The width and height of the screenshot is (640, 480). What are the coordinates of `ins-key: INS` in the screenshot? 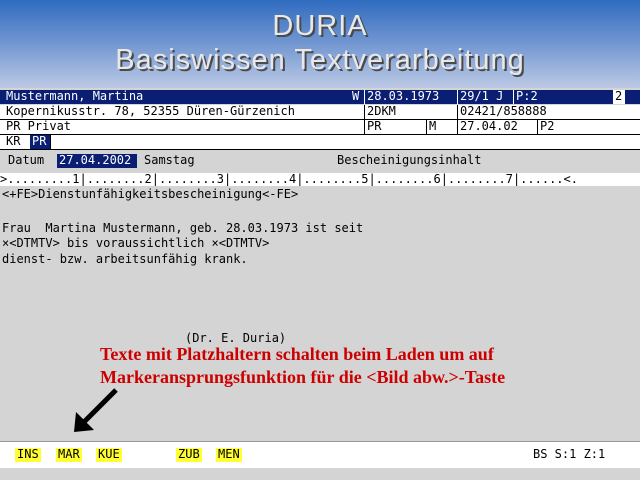 It's located at (28, 455).